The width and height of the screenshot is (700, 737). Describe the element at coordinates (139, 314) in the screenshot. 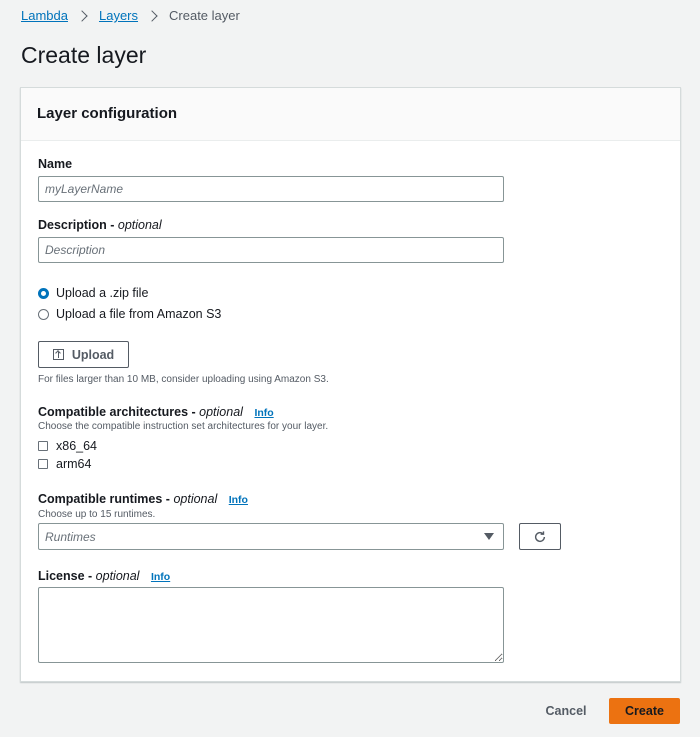

I see `radio-upload-s3-label: Upload a file from Amazon S3` at that location.